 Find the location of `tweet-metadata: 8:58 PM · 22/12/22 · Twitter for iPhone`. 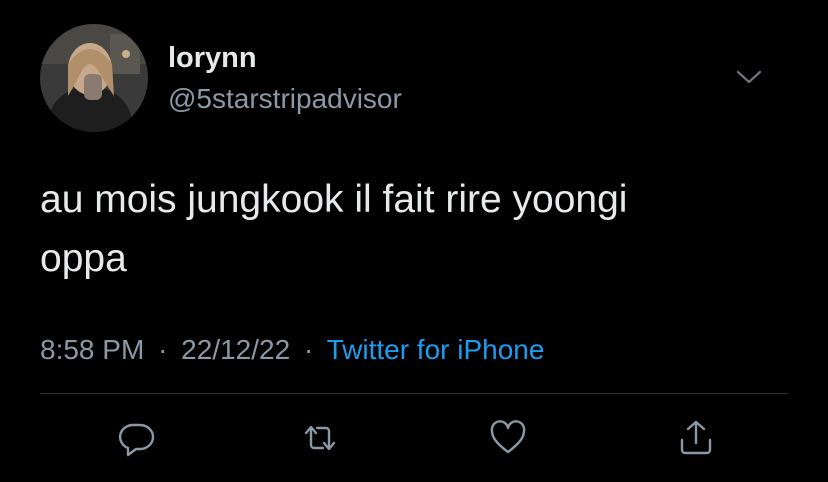

tweet-metadata: 8:58 PM · 22/12/22 · Twitter for iPhone is located at coordinates (292, 350).